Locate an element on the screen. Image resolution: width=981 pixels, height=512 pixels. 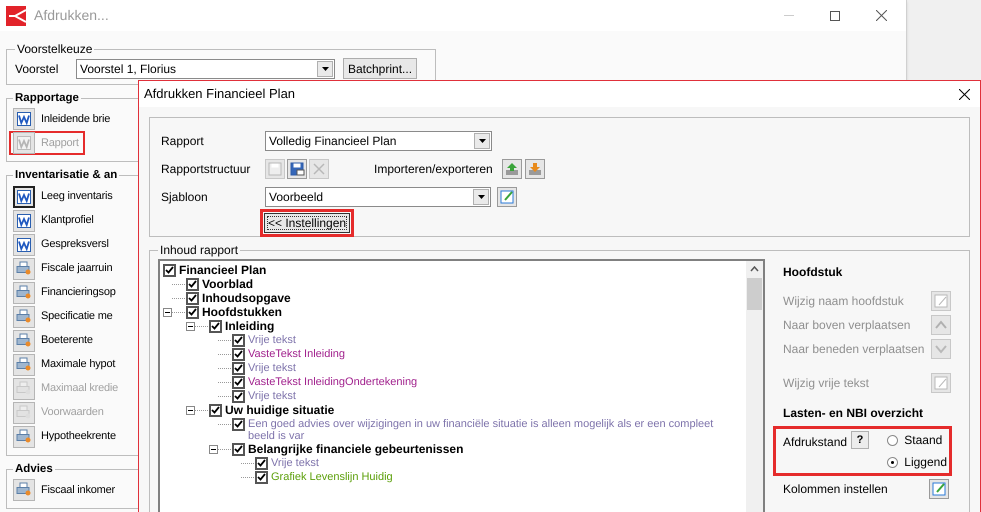
item-label: Klantprofiel is located at coordinates (67, 220).